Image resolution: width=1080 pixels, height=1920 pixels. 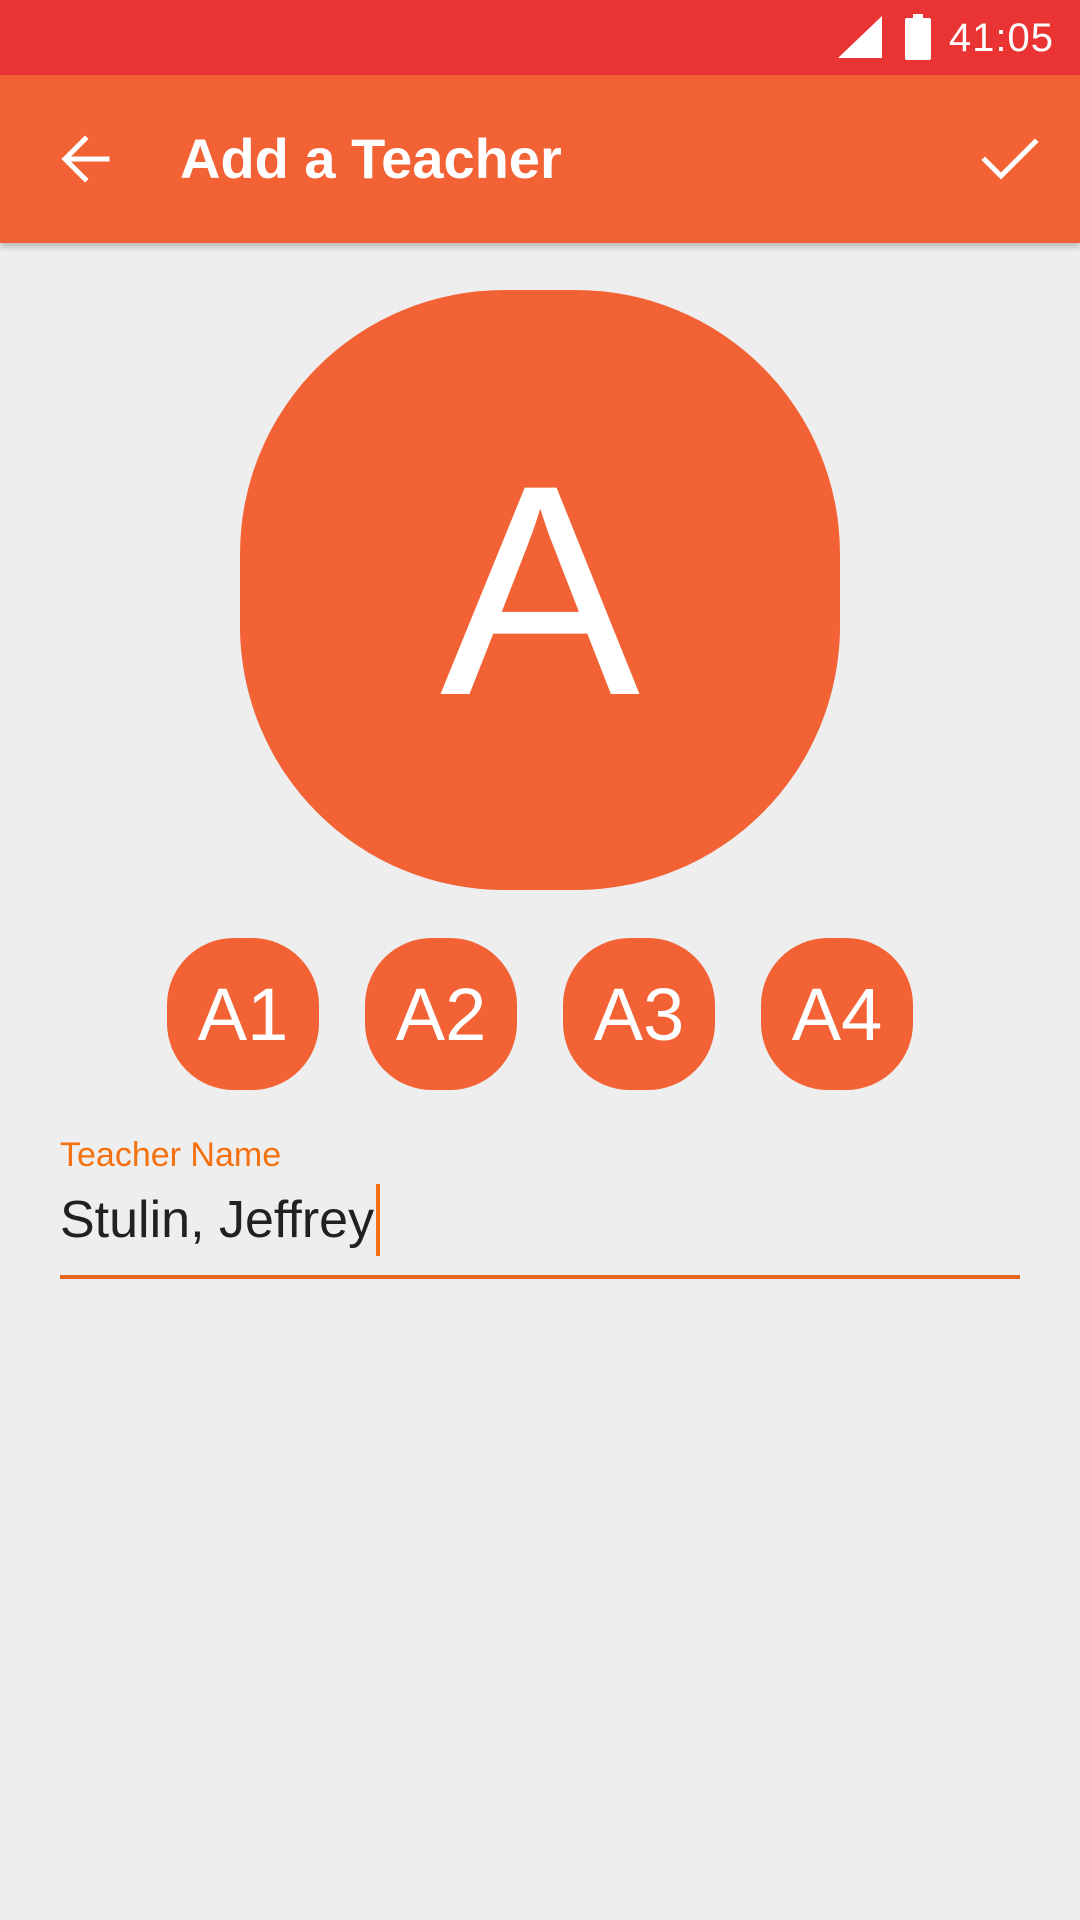 I want to click on teacher-name-input: Stulin, Jeffrey, so click(x=220, y=1220).